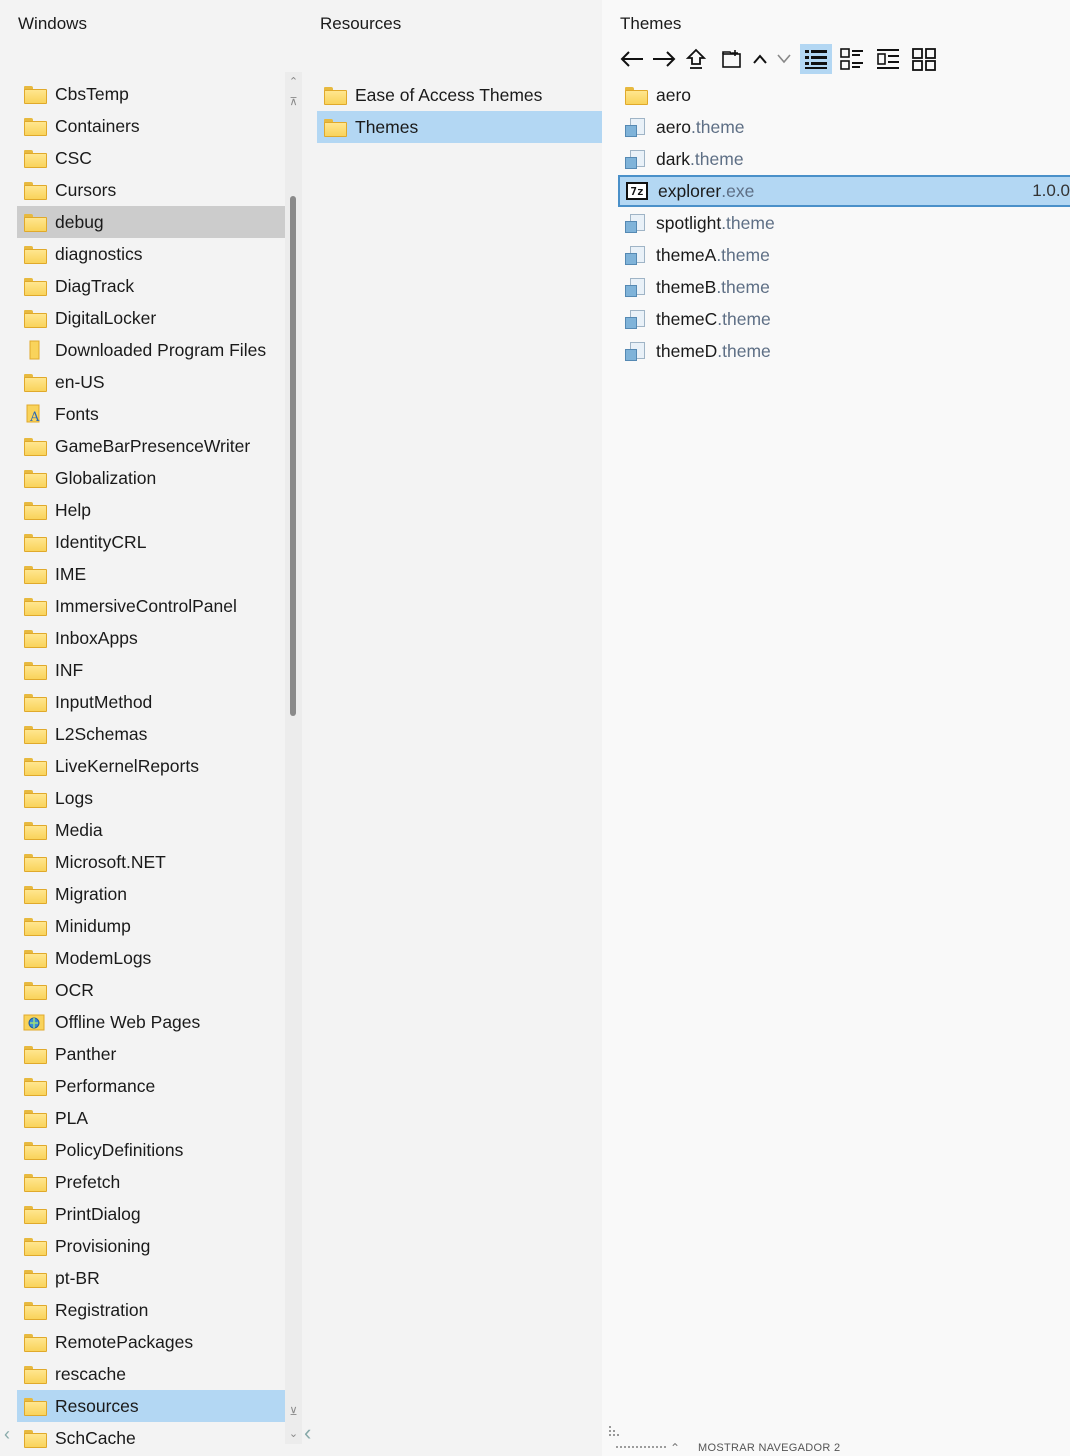  What do you see at coordinates (101, 541) in the screenshot?
I see `folder-label: IdentityCRL` at bounding box center [101, 541].